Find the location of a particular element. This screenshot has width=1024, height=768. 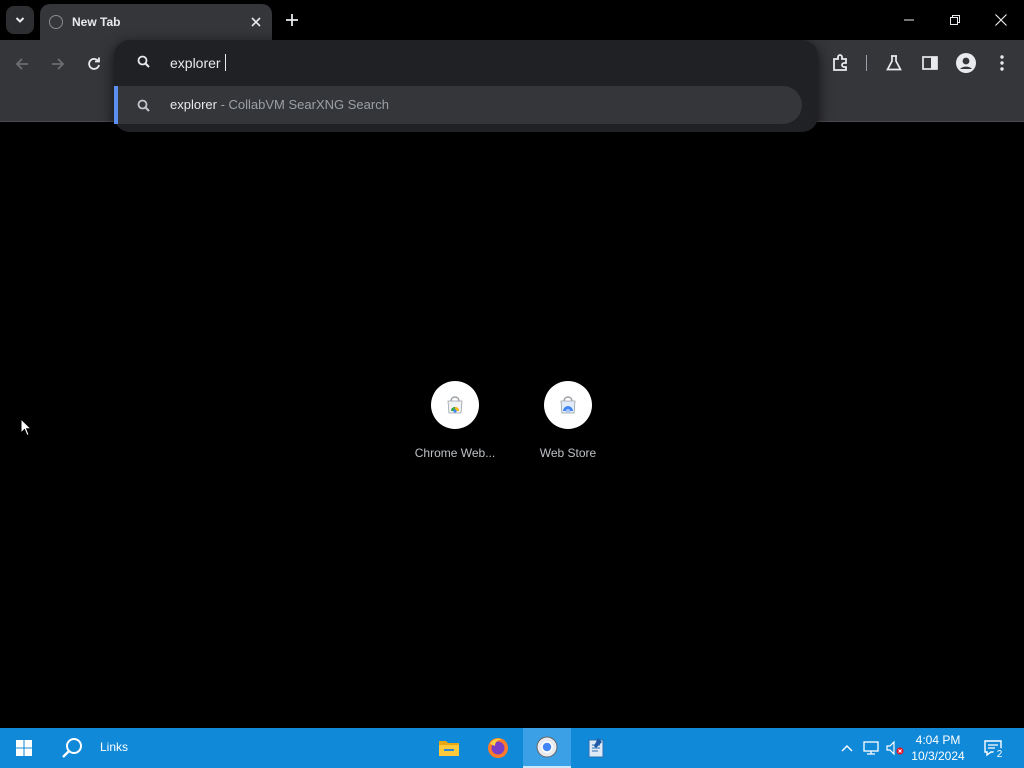

minimize-icon is located at coordinates (909, 20).